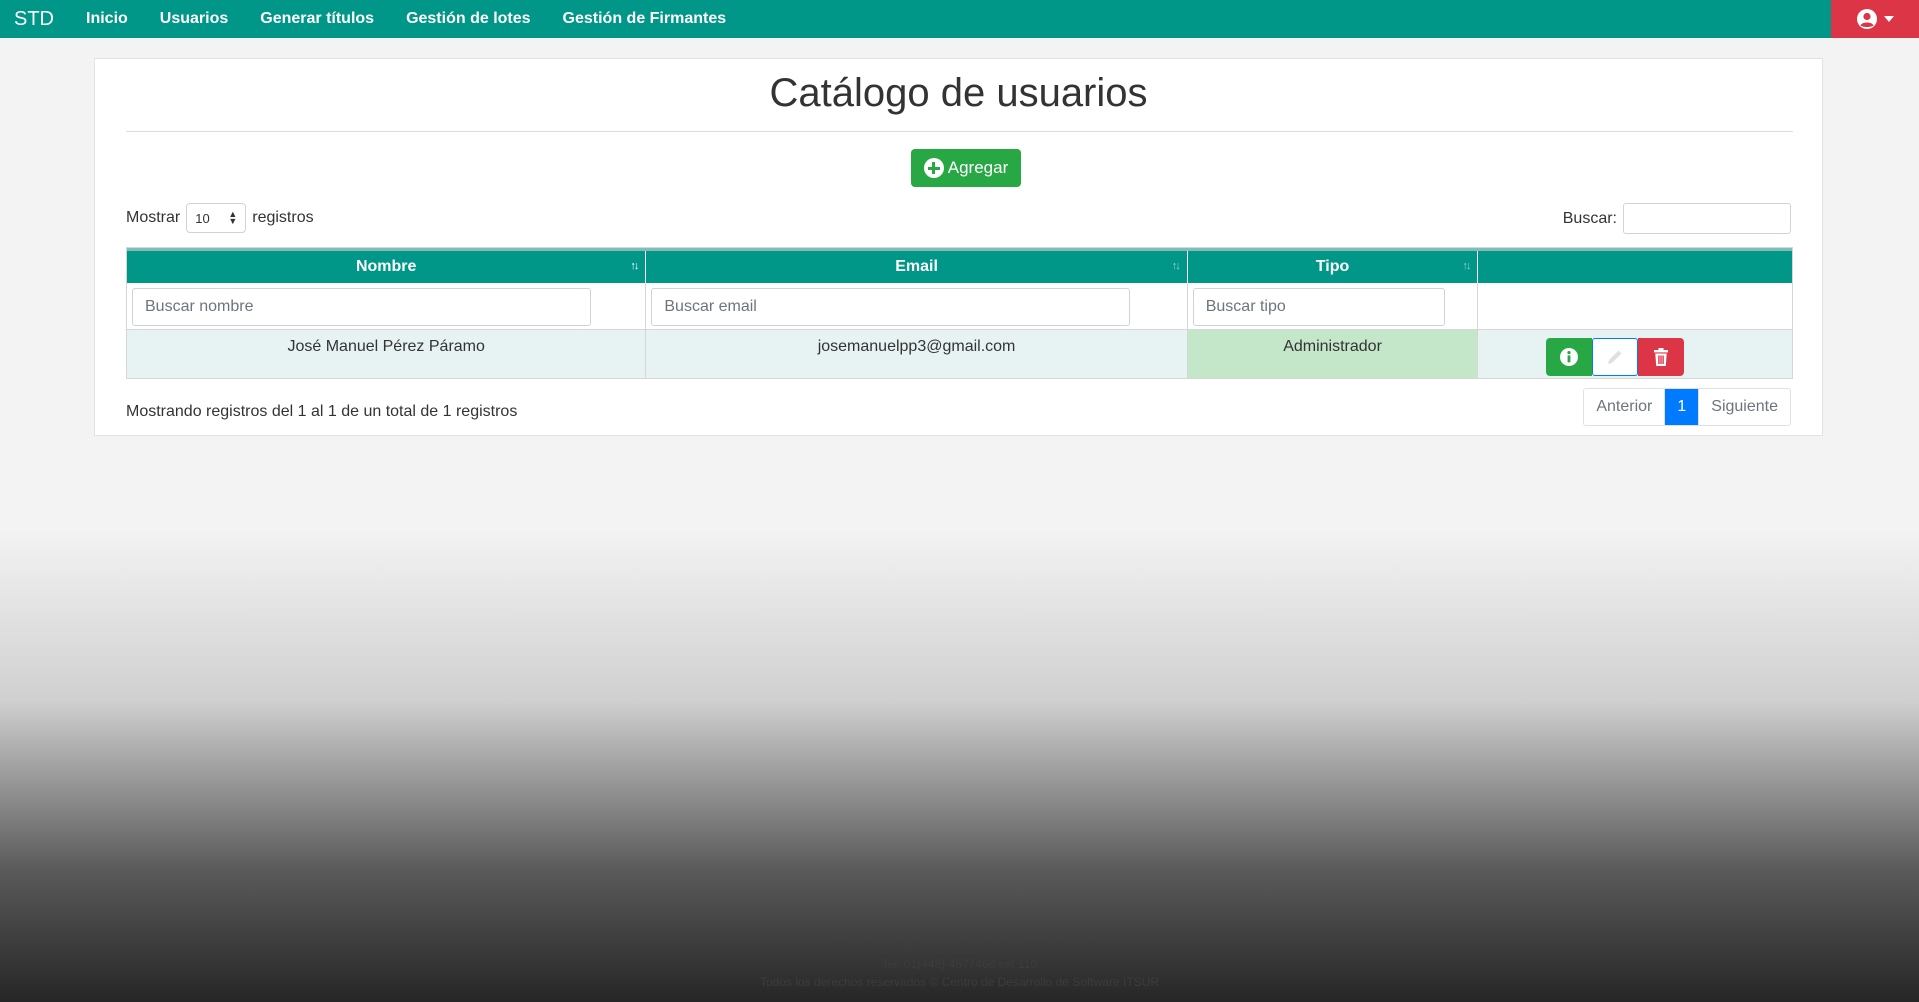 This screenshot has height=1002, width=1919. I want to click on filter-row: Buscar nombre Buscar email Buscar tipo, so click(959, 306).